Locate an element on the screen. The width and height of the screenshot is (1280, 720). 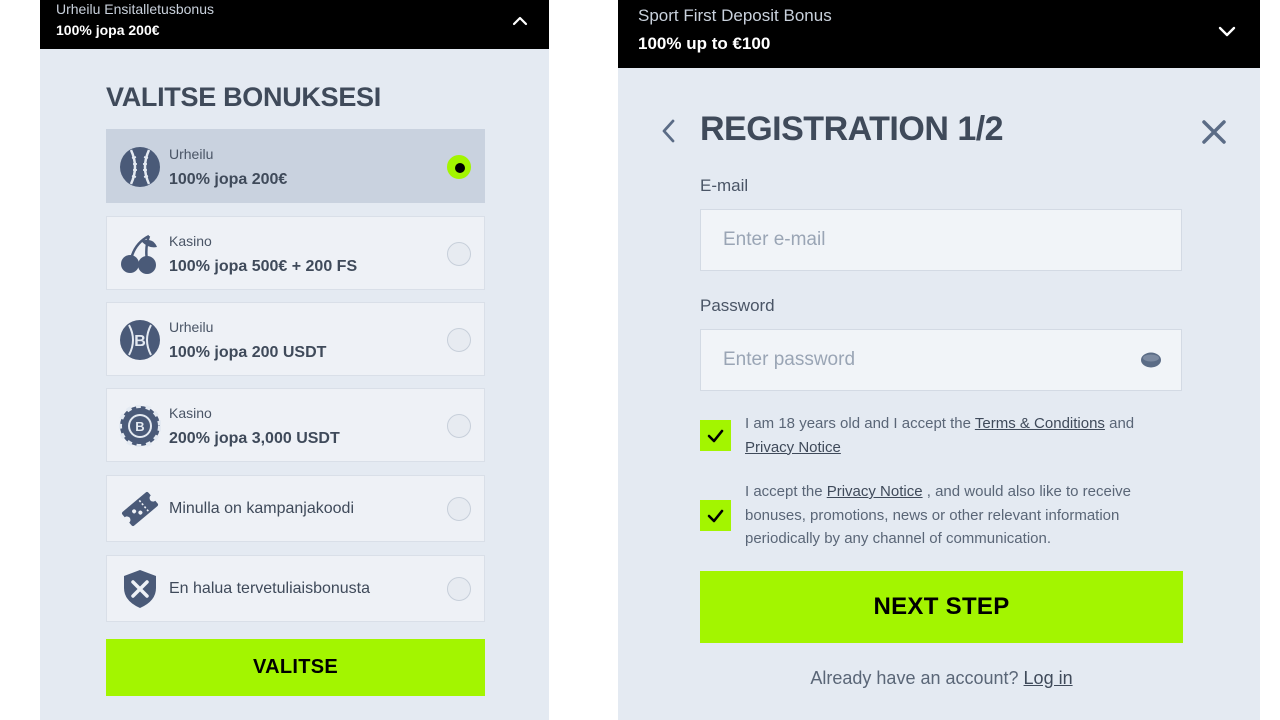
password-label: Password is located at coordinates (737, 305).